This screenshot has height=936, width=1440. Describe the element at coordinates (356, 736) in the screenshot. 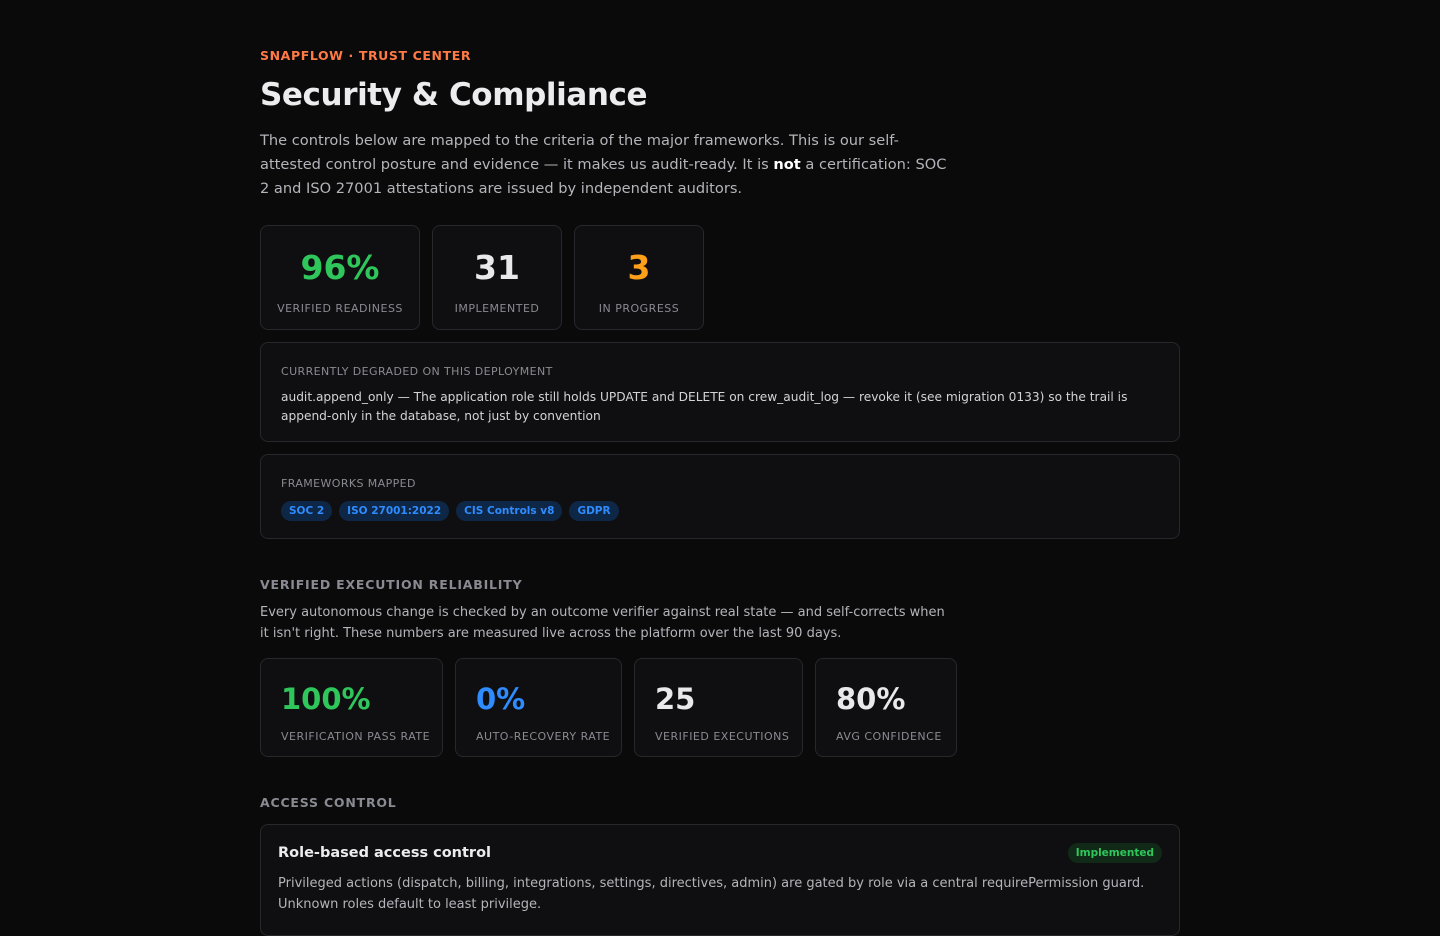

I see `metric-label: VERIFICATION PASS RATE` at that location.